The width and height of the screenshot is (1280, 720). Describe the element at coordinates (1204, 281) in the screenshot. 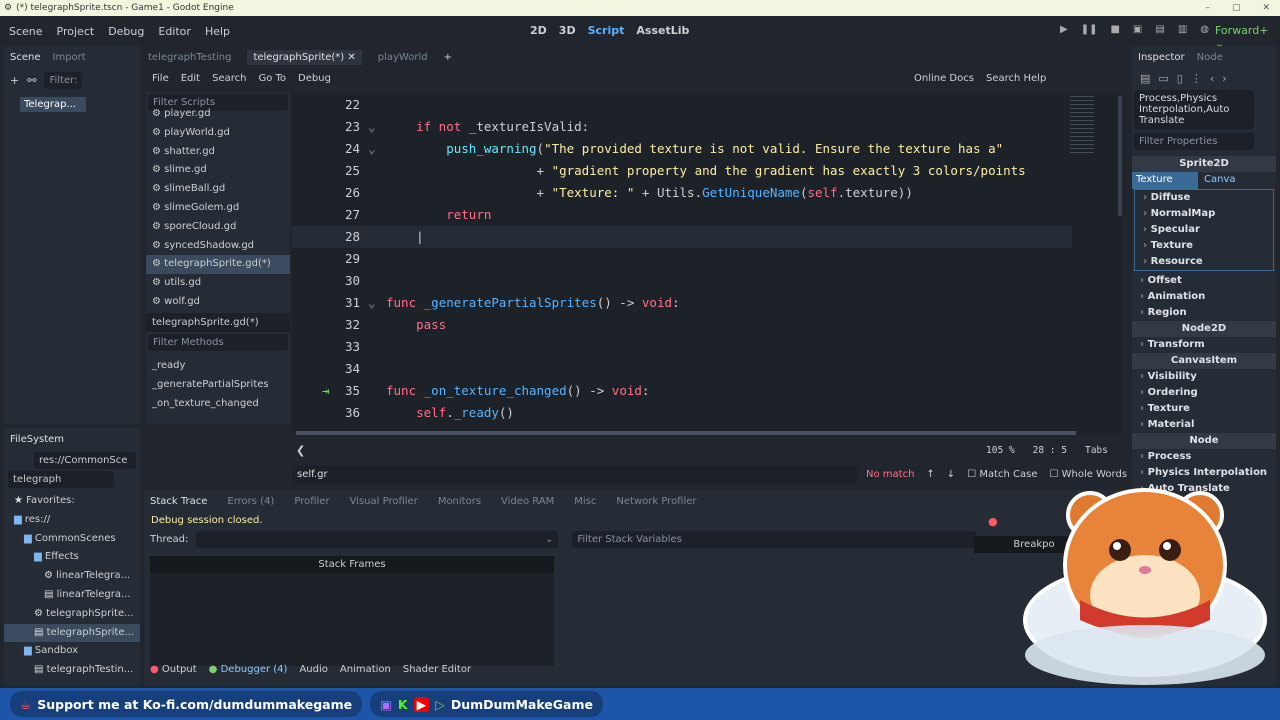

I see `property-group: › Offset` at that location.